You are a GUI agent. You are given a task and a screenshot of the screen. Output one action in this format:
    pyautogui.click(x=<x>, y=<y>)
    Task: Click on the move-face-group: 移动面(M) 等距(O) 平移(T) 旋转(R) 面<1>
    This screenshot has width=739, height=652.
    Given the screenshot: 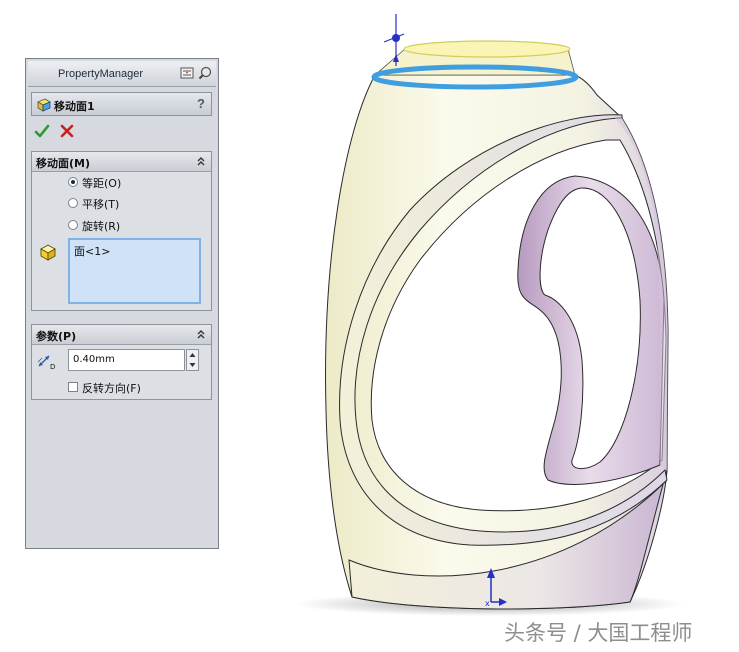 What is the action you would take?
    pyautogui.click(x=121, y=231)
    